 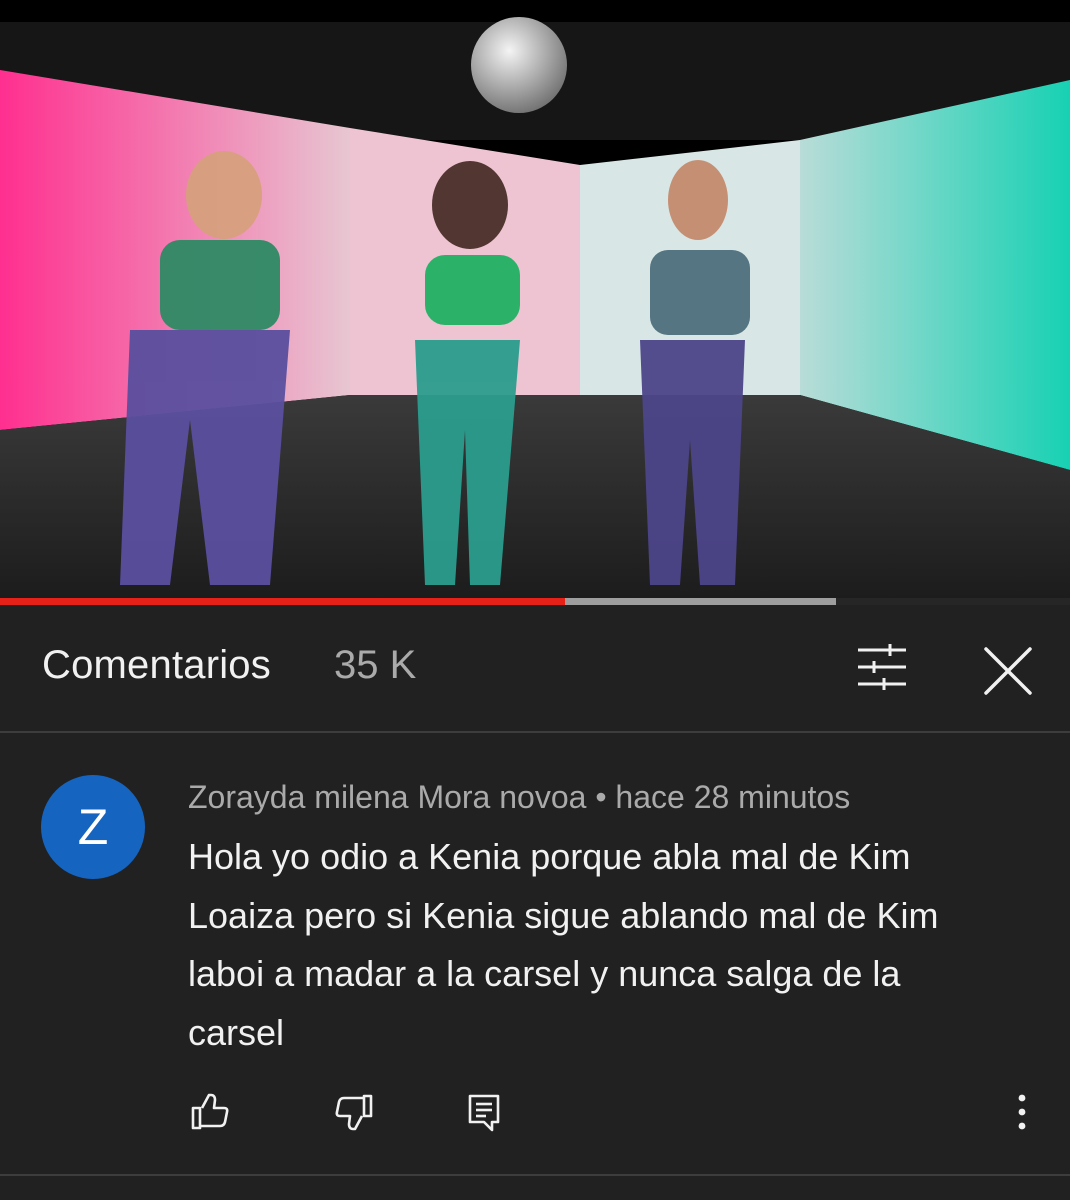 I want to click on close-icon, so click(x=1008, y=671).